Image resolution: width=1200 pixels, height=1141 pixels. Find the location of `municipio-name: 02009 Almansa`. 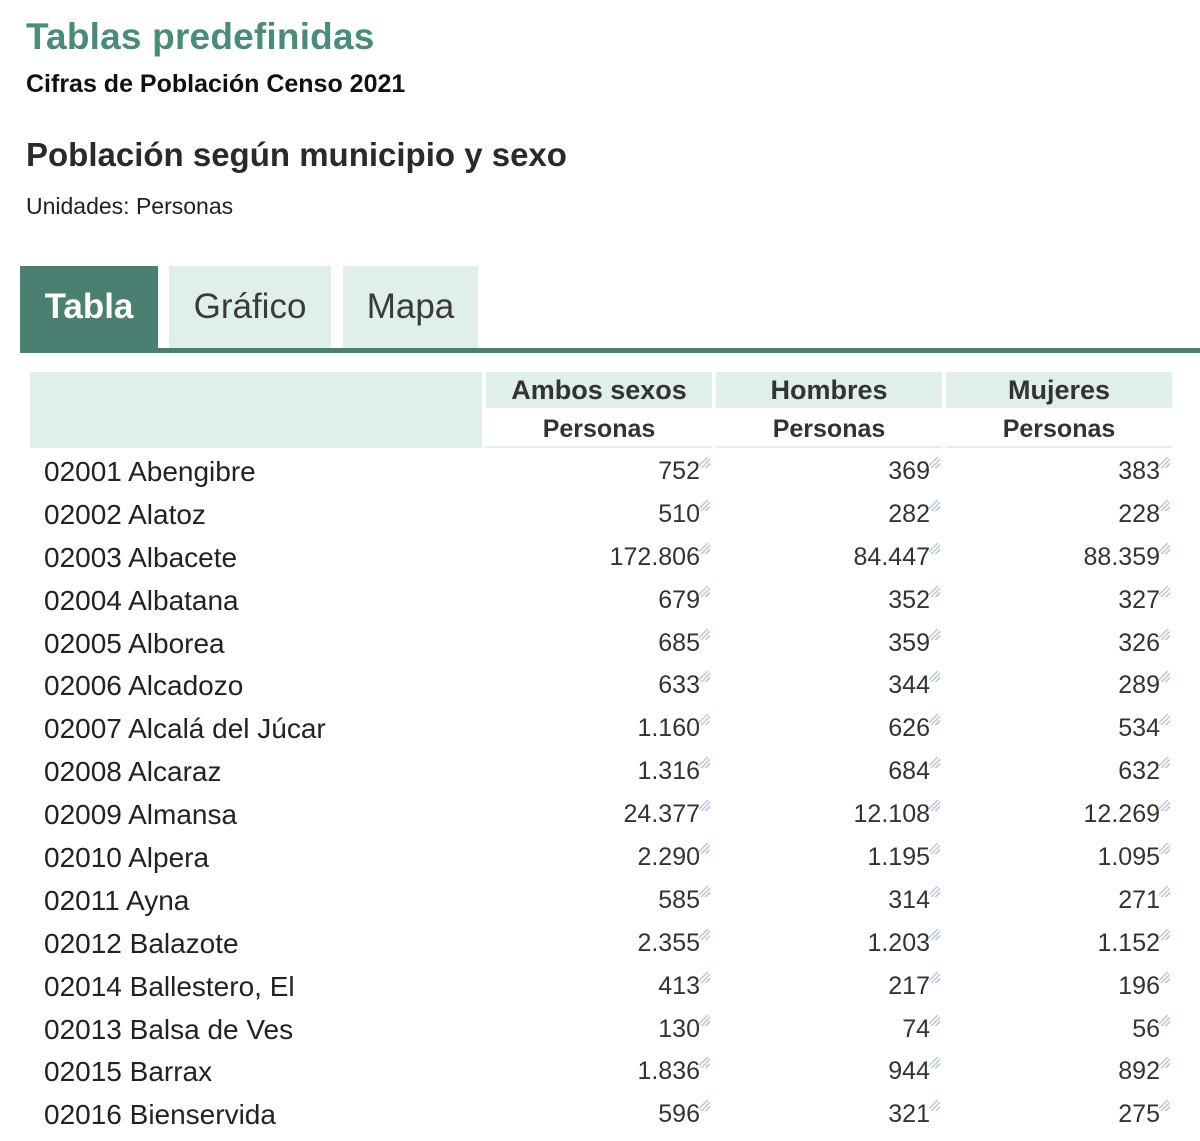

municipio-name: 02009 Almansa is located at coordinates (141, 815).